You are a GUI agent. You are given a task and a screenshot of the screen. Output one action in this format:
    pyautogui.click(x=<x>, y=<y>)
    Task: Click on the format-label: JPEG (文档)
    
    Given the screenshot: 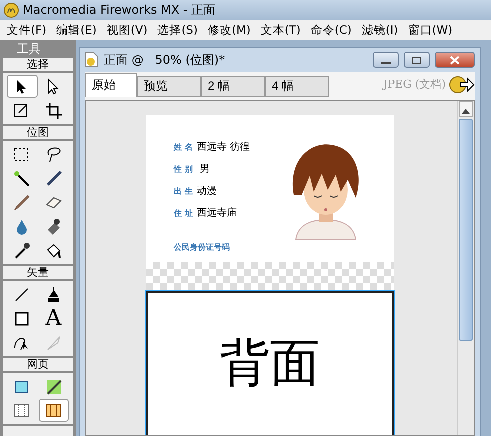 What is the action you would take?
    pyautogui.click(x=414, y=84)
    